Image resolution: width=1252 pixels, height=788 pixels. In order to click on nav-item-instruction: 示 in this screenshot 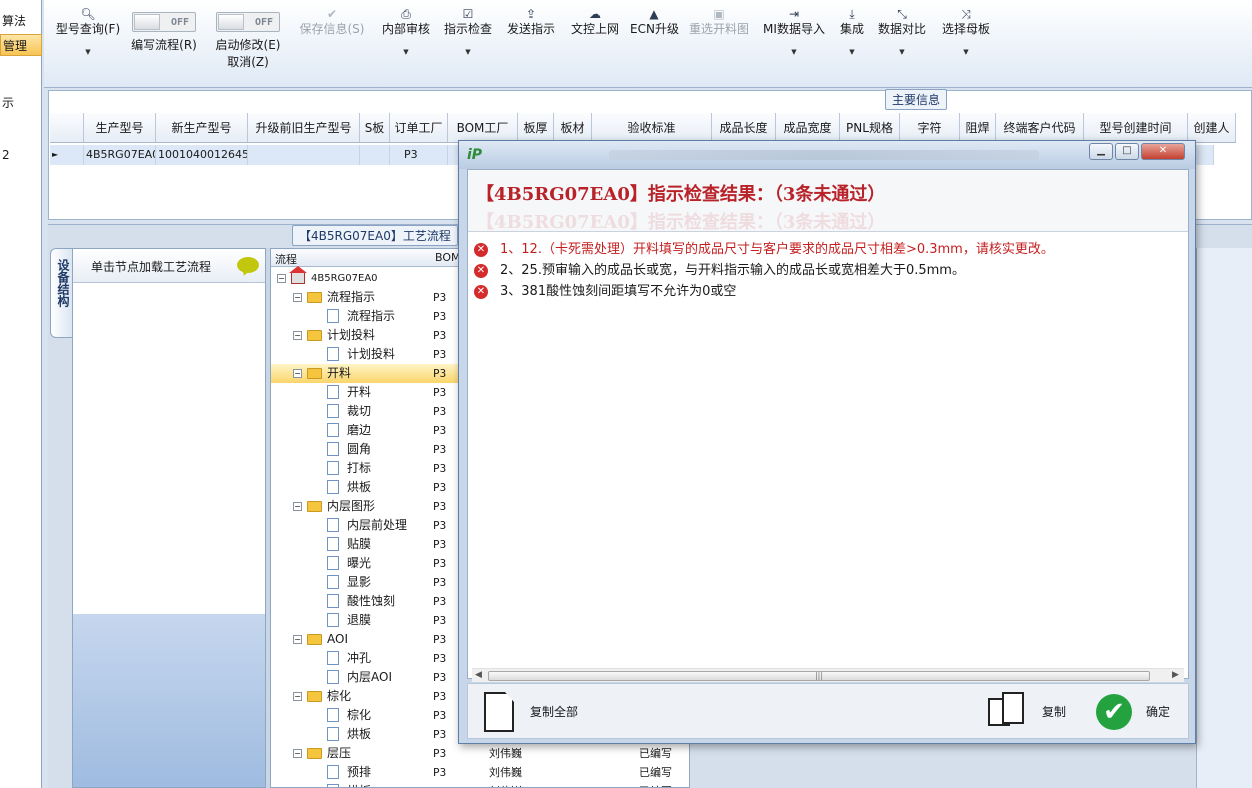, I will do `click(21, 103)`.